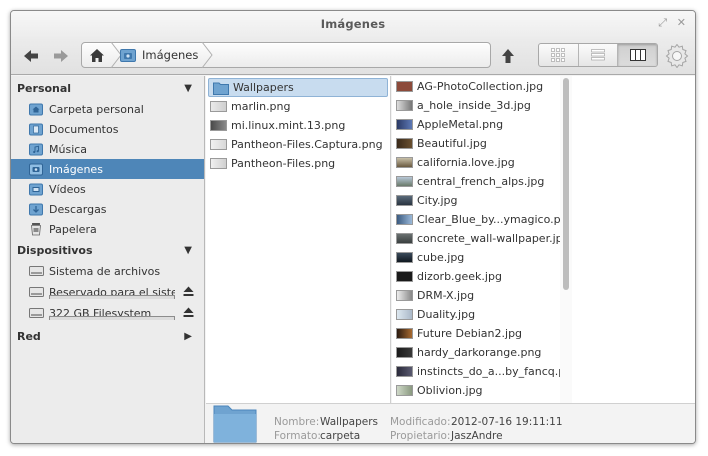 The height and width of the screenshot is (456, 708). Describe the element at coordinates (662, 23) in the screenshot. I see `maximize-icon: ⤢` at that location.